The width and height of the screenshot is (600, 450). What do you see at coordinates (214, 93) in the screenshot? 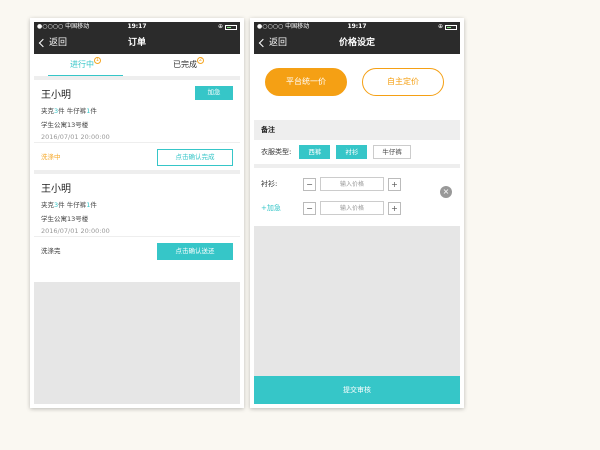
I see `urgent-button: 加急` at bounding box center [214, 93].